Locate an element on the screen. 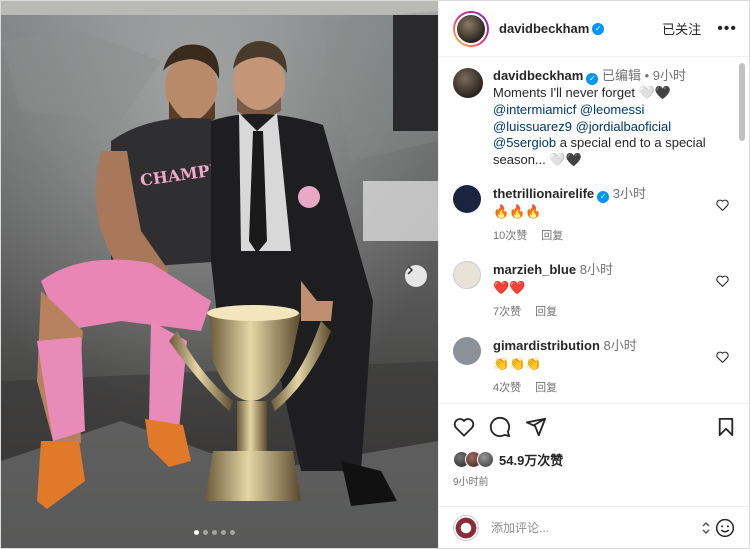  expand-icon is located at coordinates (706, 528).